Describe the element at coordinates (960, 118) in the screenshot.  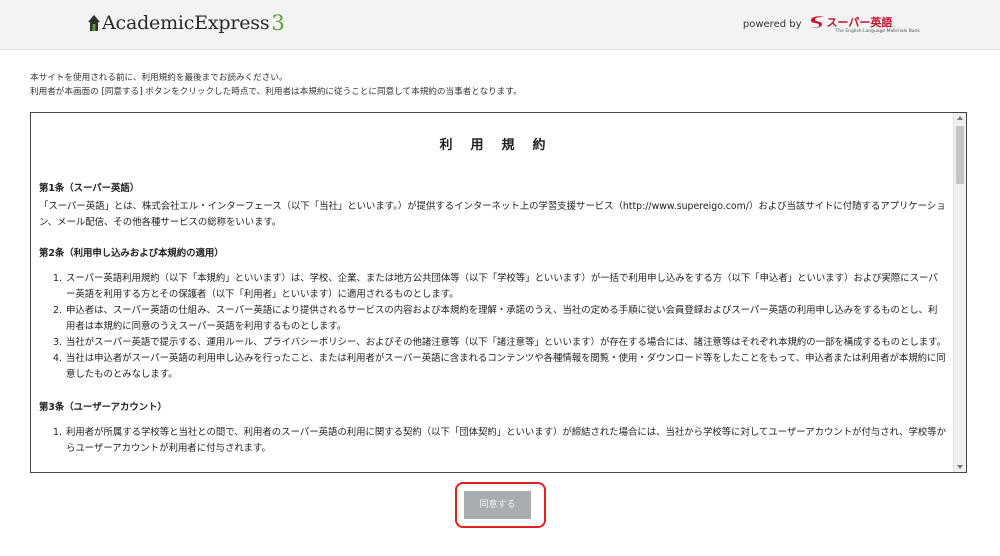
I see `scroll-up-arrow-icon` at that location.